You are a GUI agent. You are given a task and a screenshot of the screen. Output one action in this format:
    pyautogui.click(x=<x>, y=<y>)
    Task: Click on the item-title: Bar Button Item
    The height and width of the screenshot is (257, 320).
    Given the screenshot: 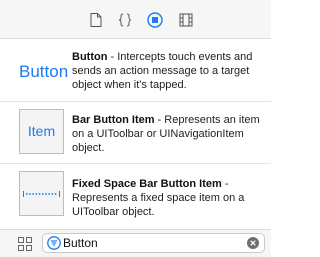 What is the action you would take?
    pyautogui.click(x=113, y=120)
    